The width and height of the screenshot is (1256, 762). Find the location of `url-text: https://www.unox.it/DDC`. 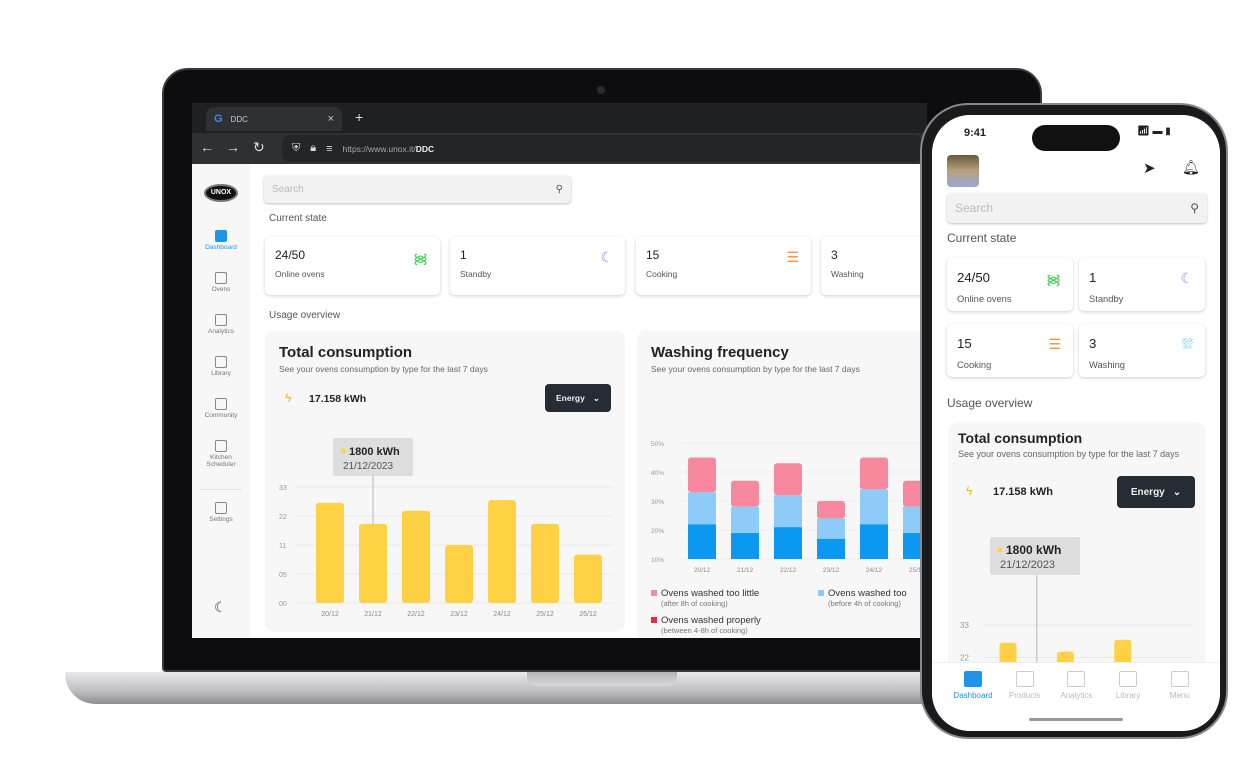

url-text: https://www.unox.it/DDC is located at coordinates (388, 148).